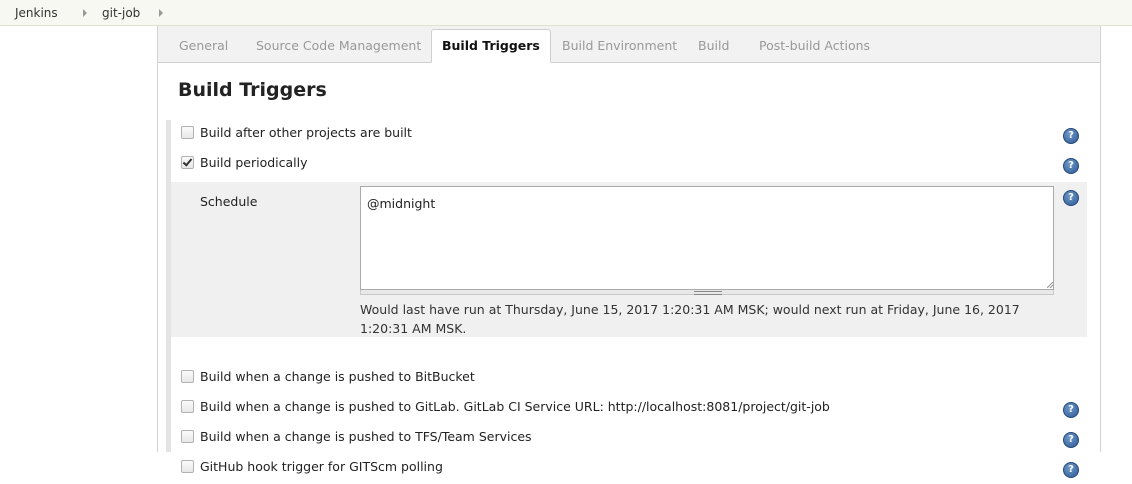 Image resolution: width=1132 pixels, height=484 pixels. I want to click on trigger-label: Build periodically, so click(254, 162).